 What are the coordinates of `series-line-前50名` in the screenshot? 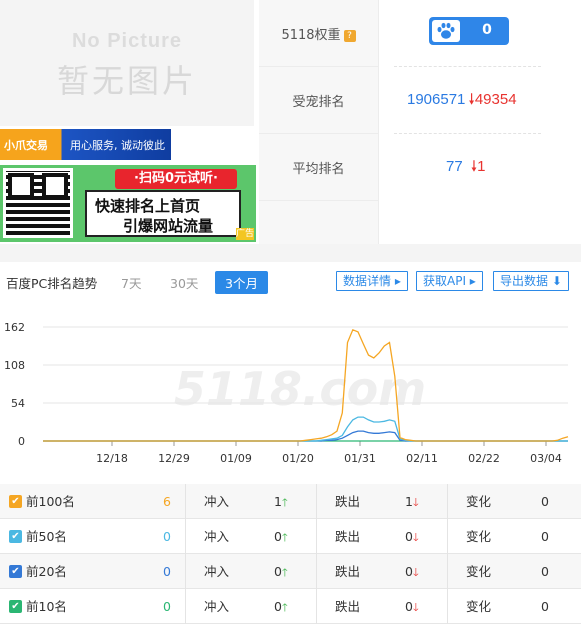 It's located at (305, 429).